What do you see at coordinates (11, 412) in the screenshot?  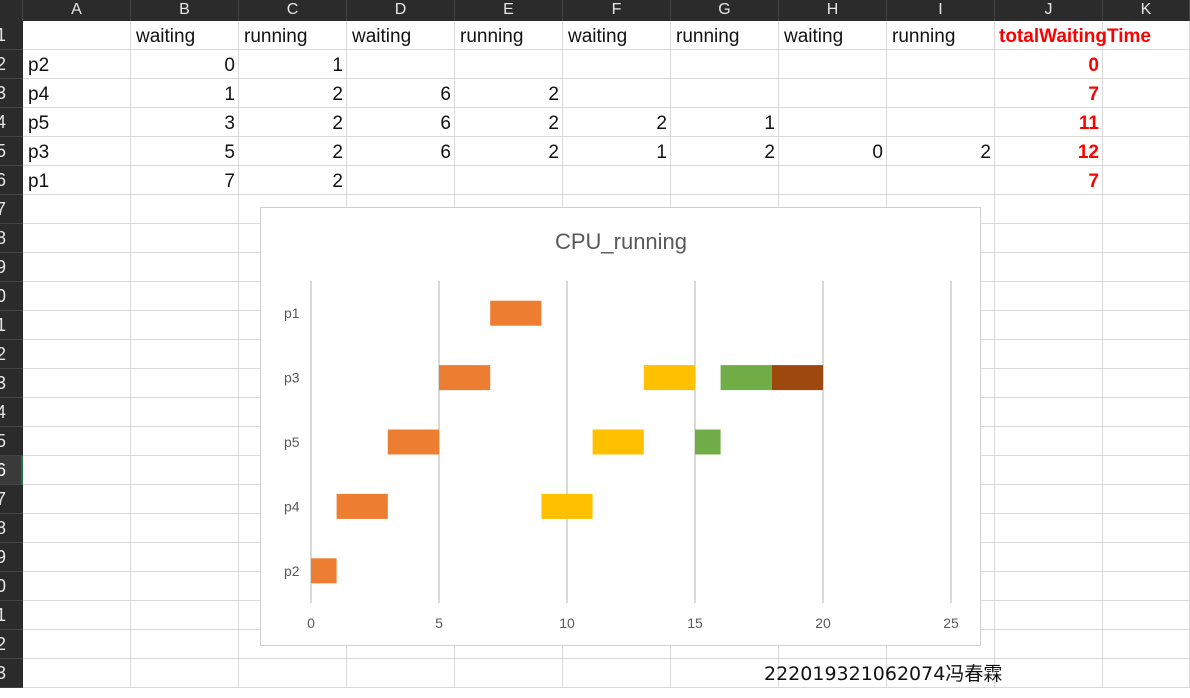 I see `row-header-14: 4` at bounding box center [11, 412].